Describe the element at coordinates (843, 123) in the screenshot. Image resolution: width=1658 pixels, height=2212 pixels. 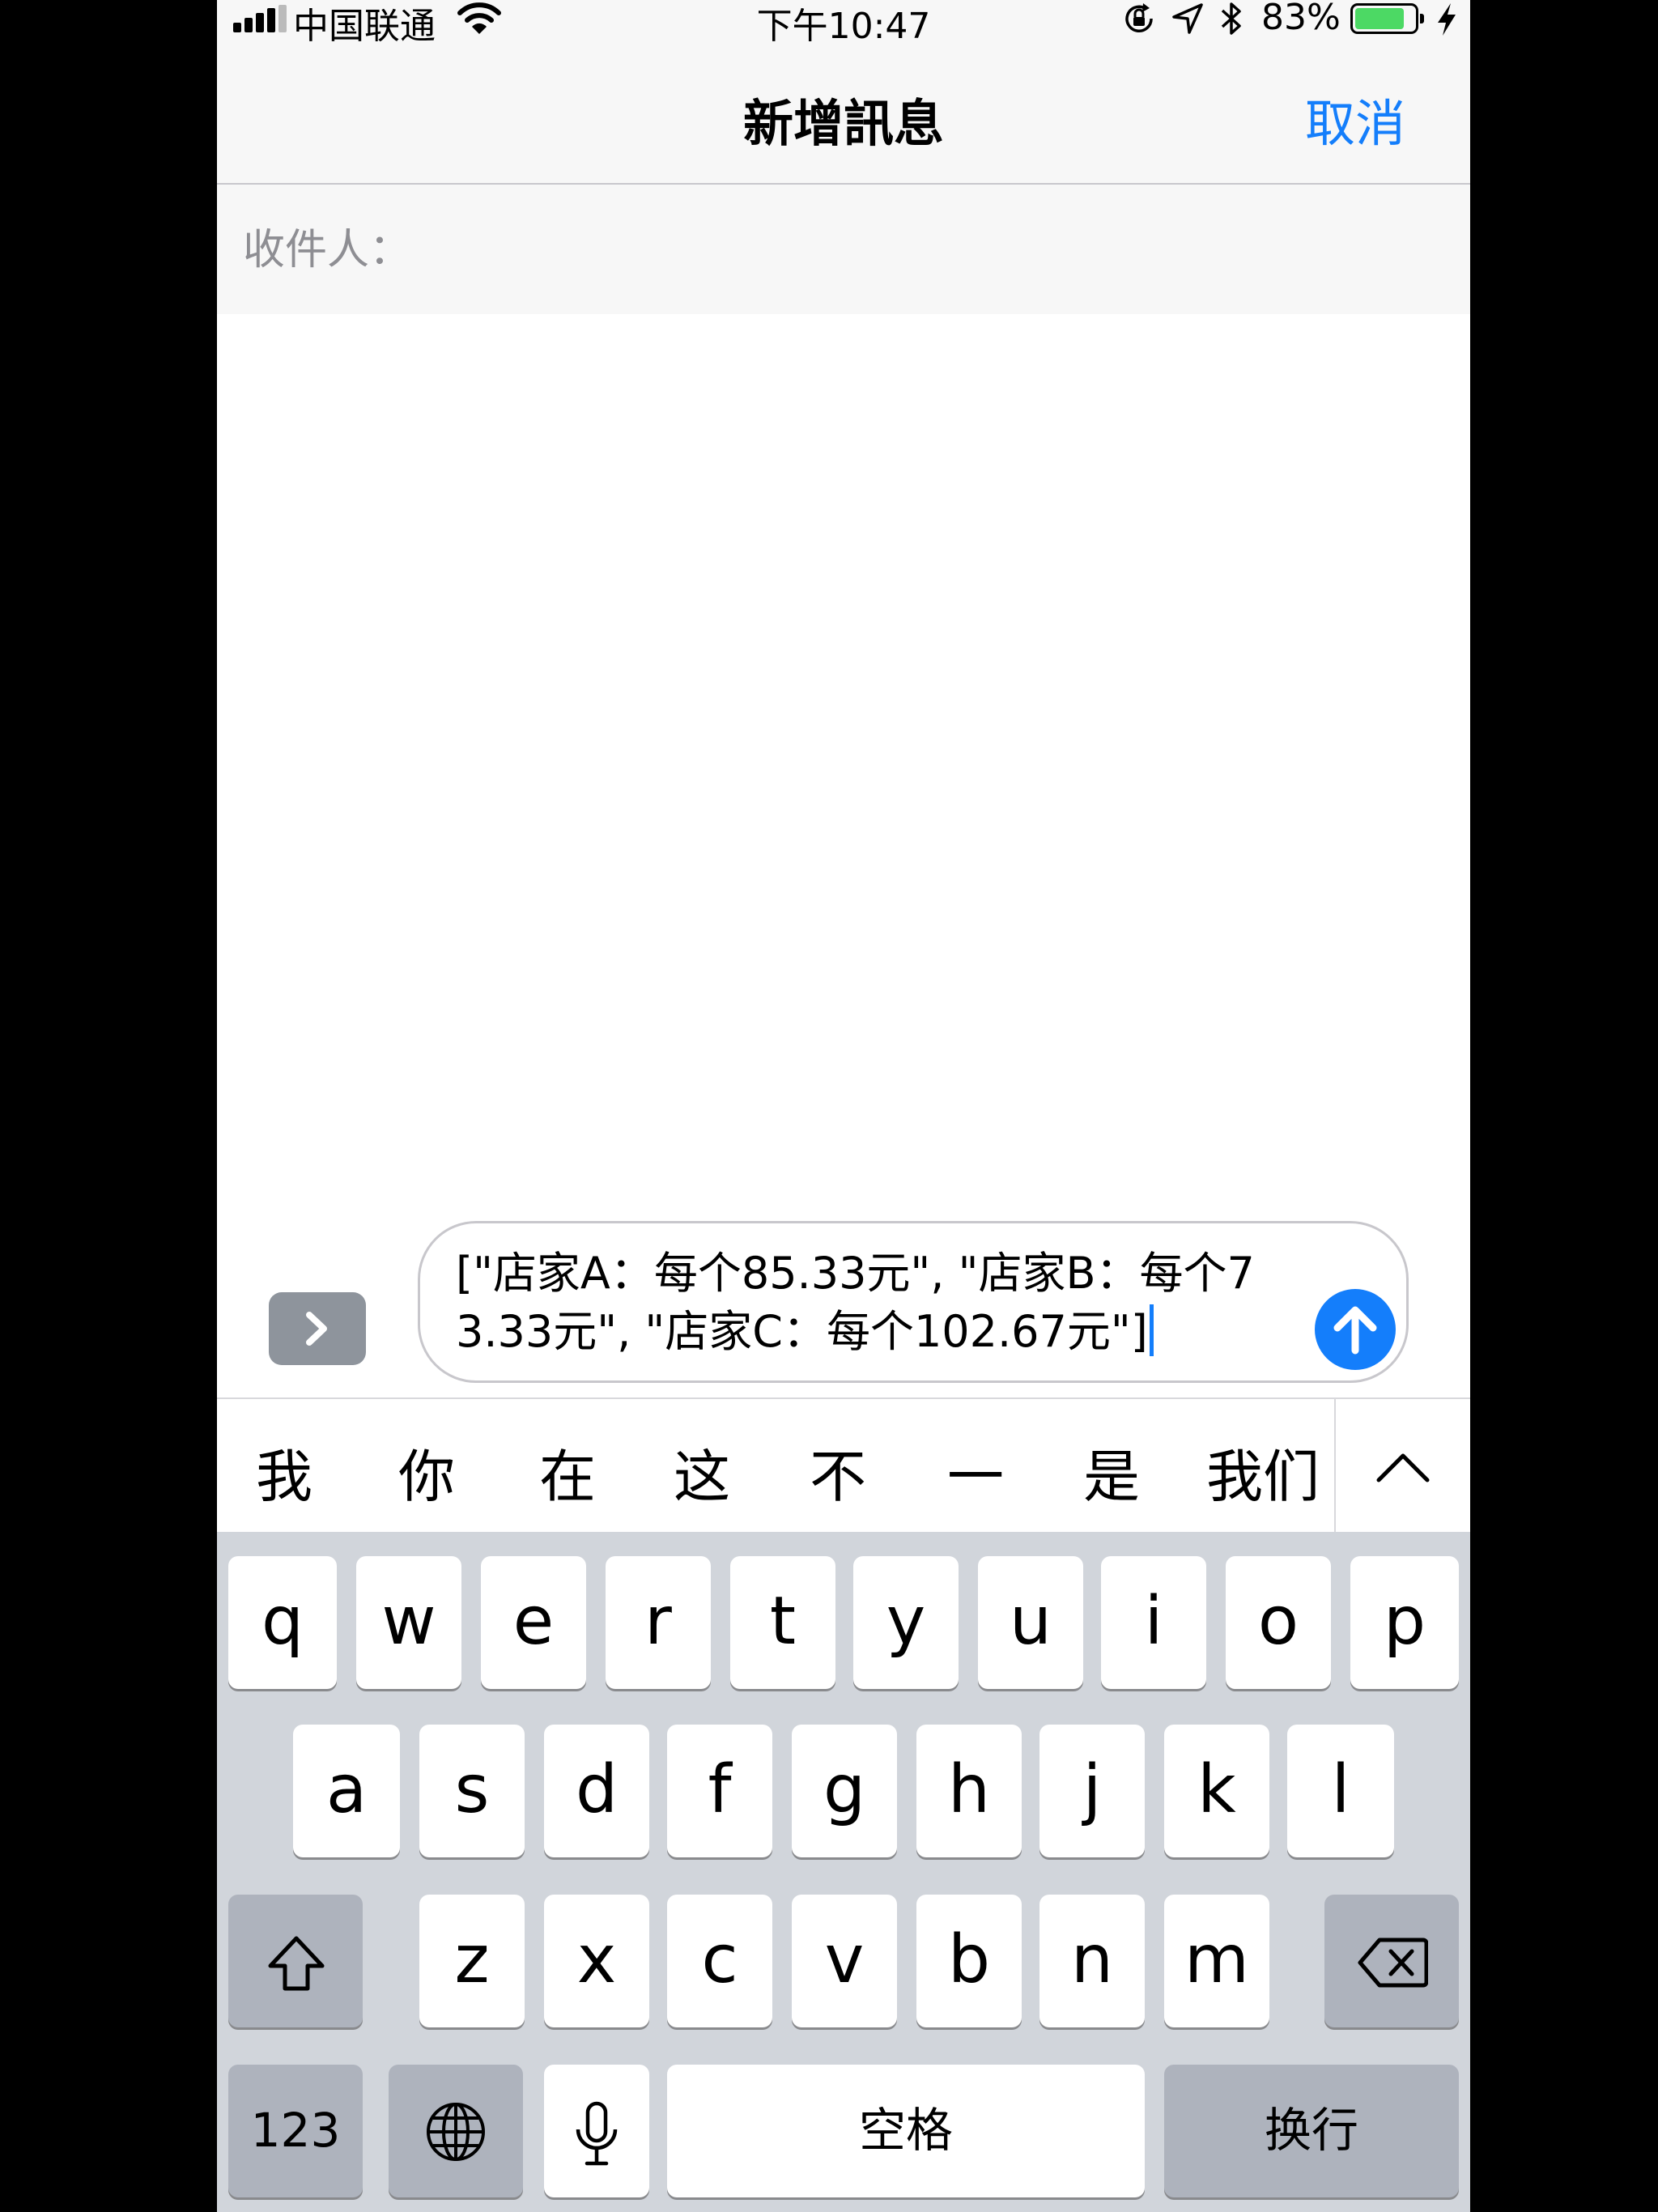
I see `page-title: 新增訊息` at that location.